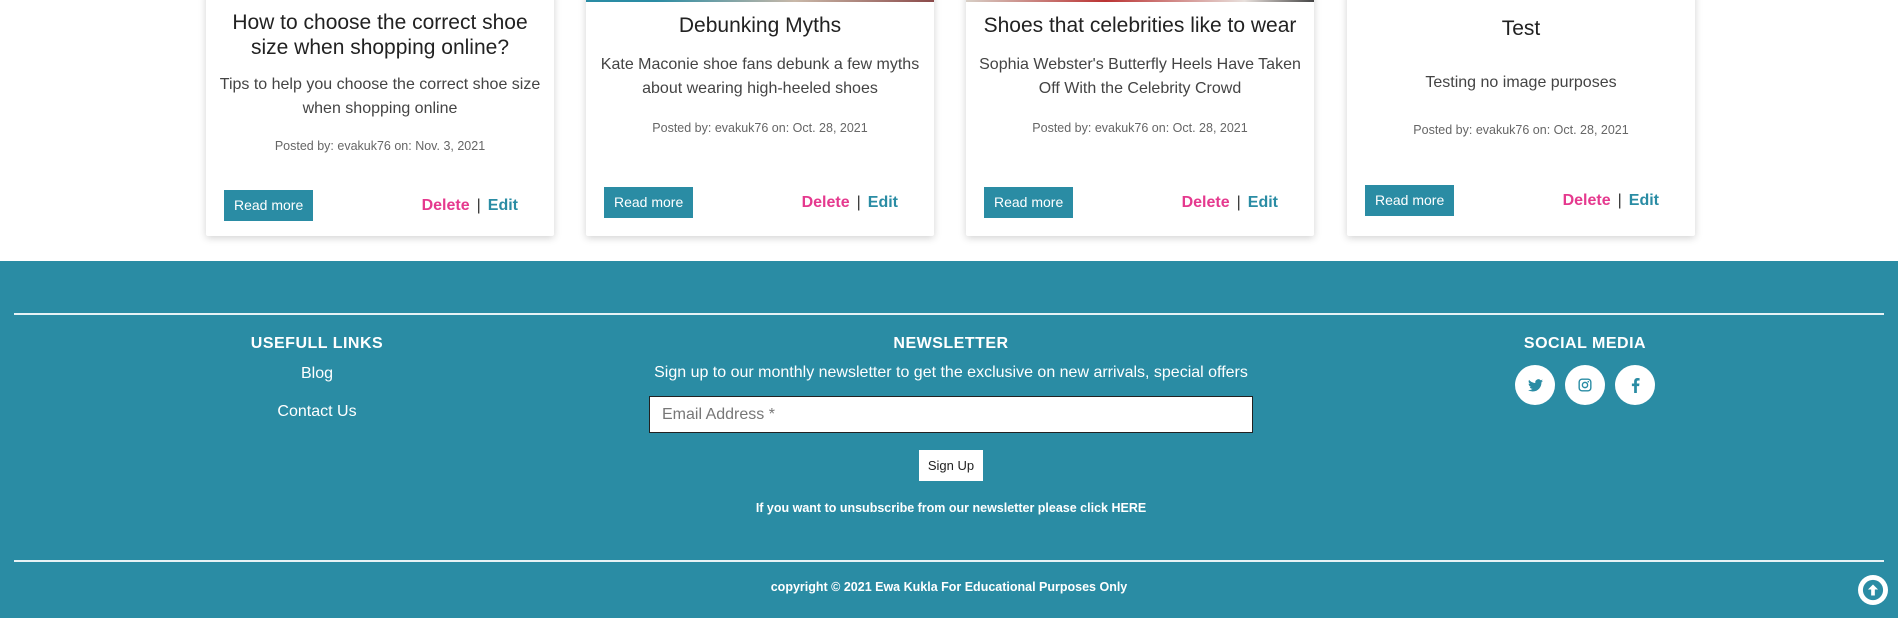 This screenshot has width=1898, height=618. I want to click on useful-links-title: USEFULL LINKS, so click(317, 343).